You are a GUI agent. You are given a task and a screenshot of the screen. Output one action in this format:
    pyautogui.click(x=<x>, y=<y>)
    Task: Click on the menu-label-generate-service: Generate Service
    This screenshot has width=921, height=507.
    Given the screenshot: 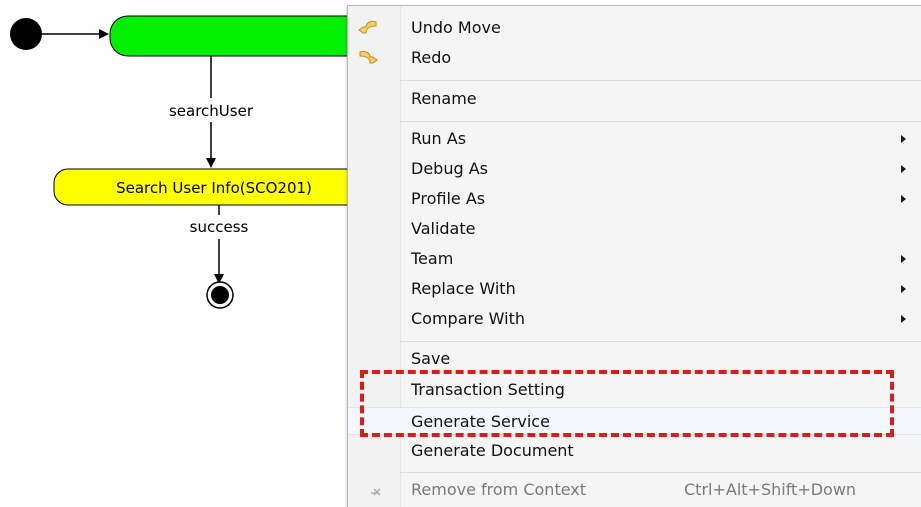 What is the action you would take?
    pyautogui.click(x=480, y=421)
    